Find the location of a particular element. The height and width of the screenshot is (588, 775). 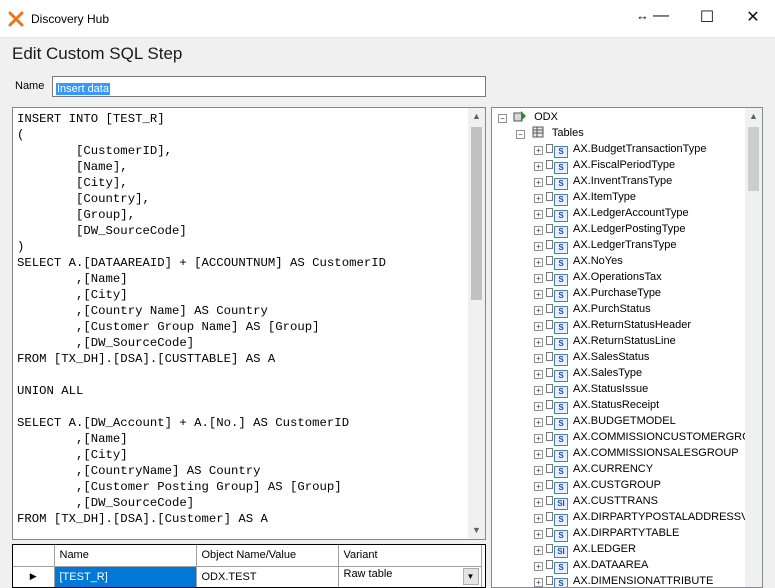

resize-icon: ↔ is located at coordinates (642, 15).